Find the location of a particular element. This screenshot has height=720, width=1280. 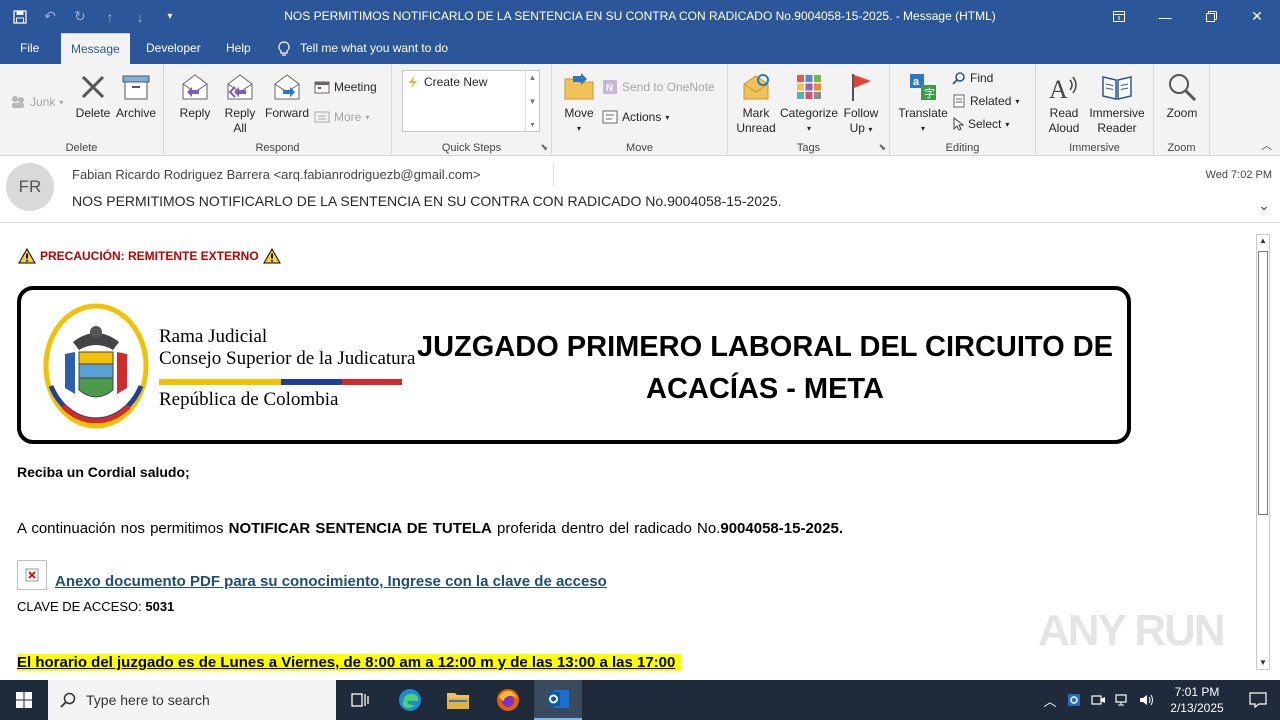

lightning-icon is located at coordinates (413, 82).